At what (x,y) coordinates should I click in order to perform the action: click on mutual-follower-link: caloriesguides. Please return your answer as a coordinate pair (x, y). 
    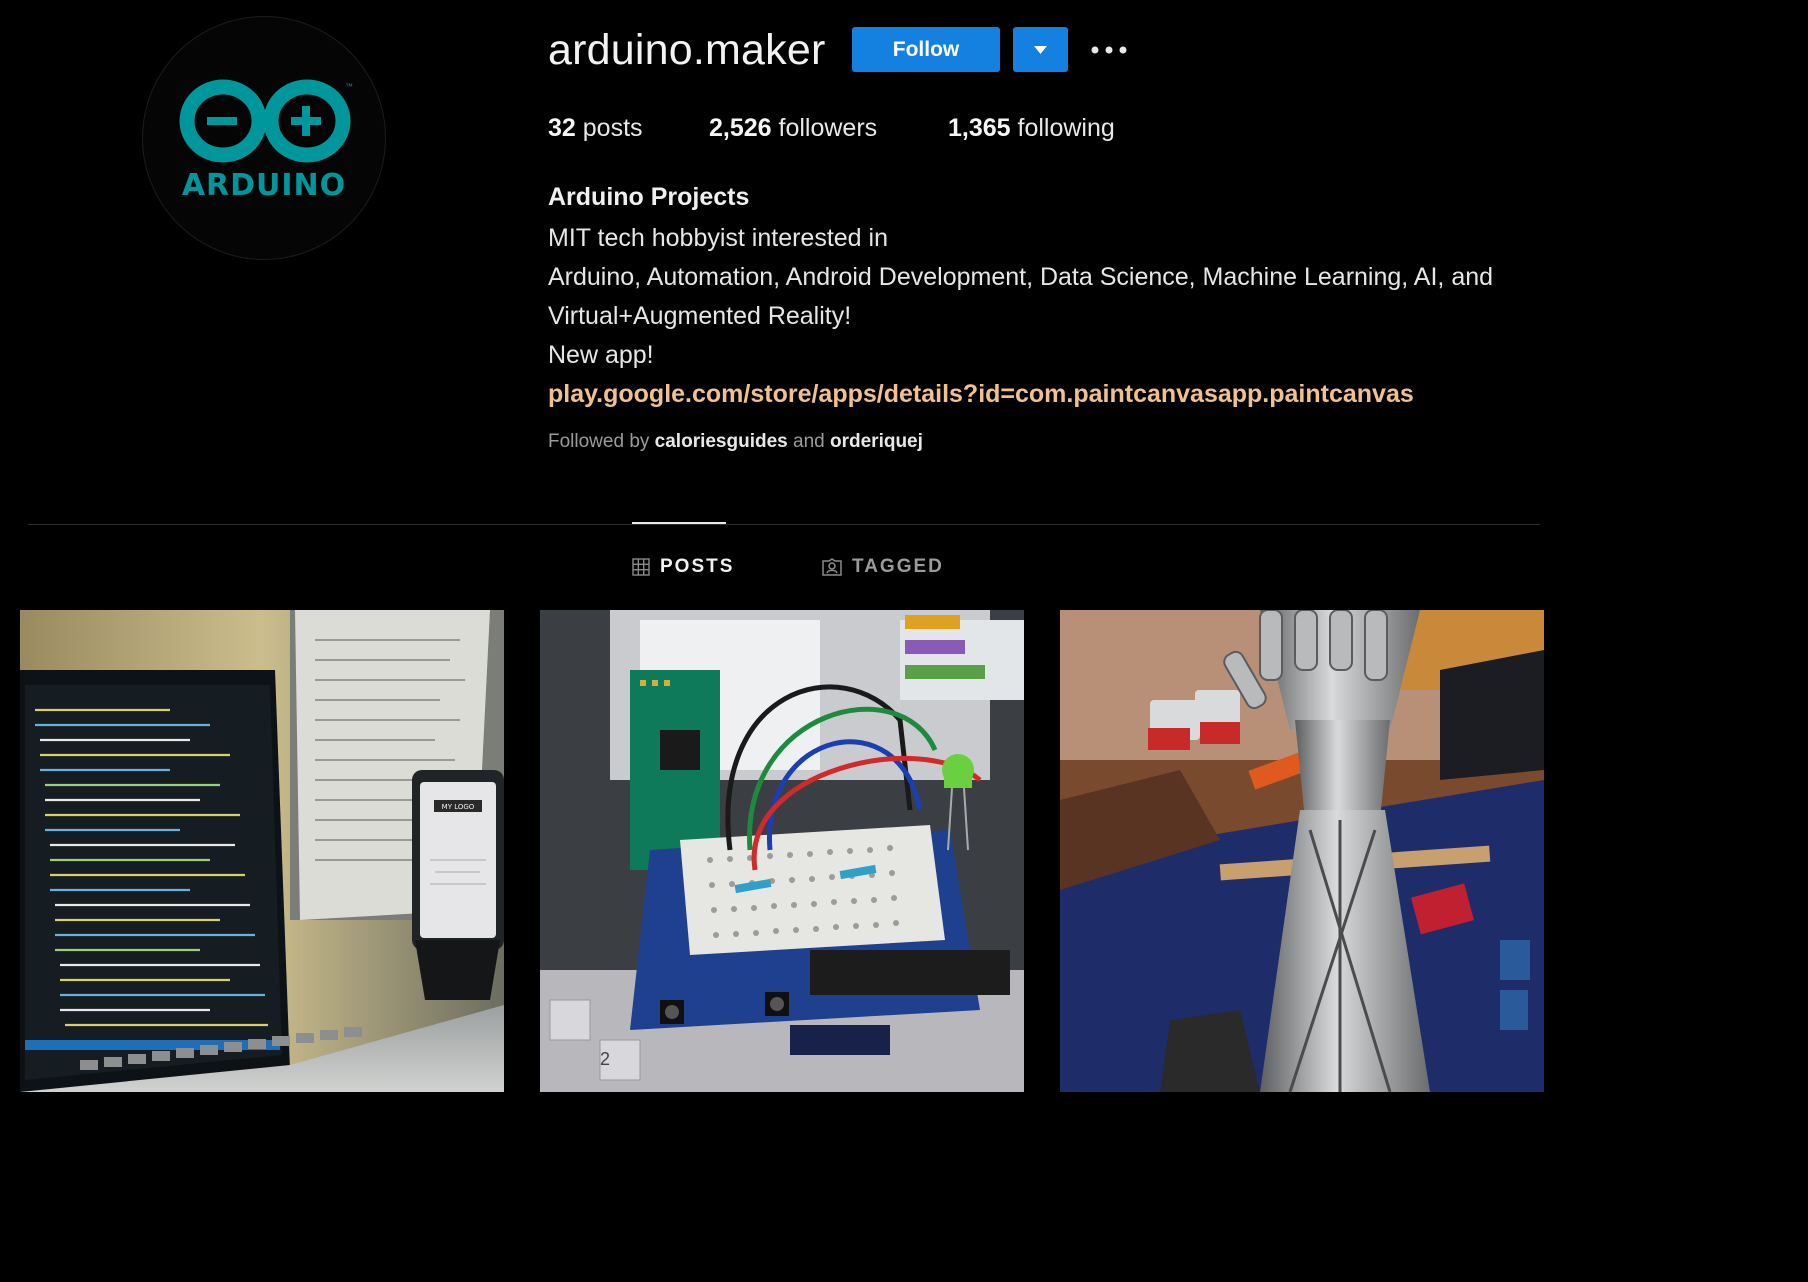
    Looking at the image, I should click on (721, 441).